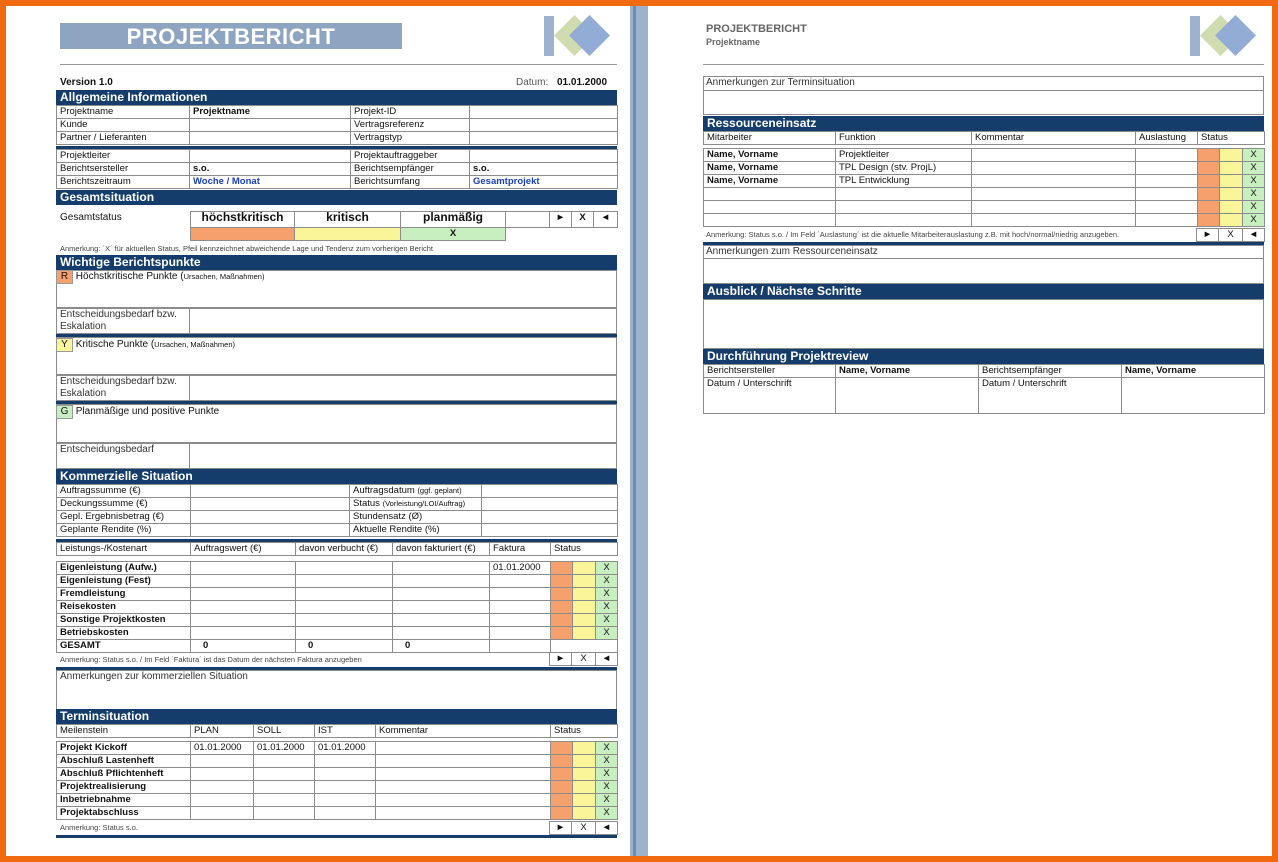  What do you see at coordinates (983, 324) in the screenshot?
I see `outlook-box` at bounding box center [983, 324].